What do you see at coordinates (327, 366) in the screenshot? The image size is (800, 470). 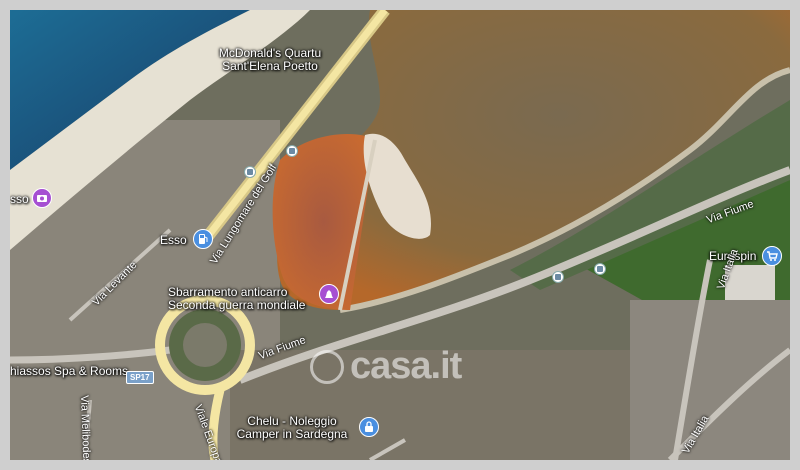 I see `watermark-logo-icon` at bounding box center [327, 366].